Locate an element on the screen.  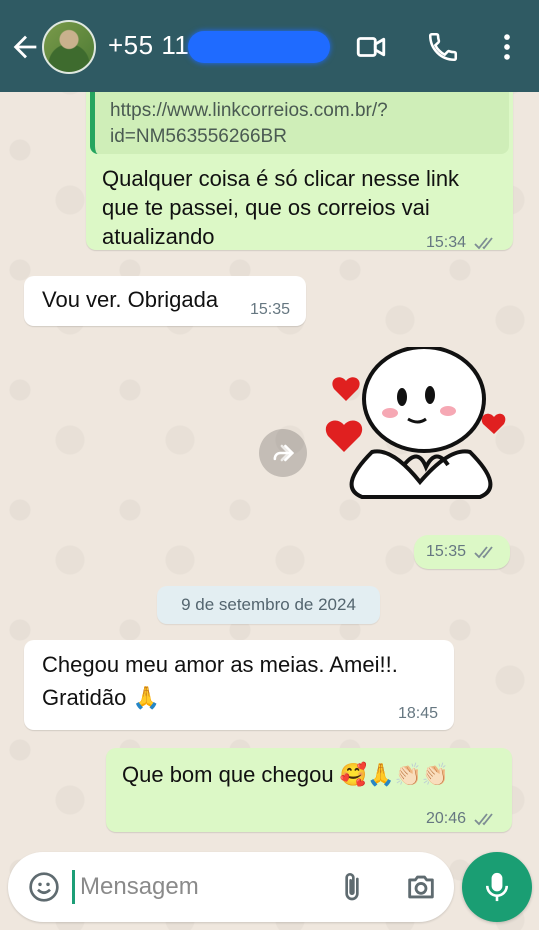
microphone-icon is located at coordinates (497, 887).